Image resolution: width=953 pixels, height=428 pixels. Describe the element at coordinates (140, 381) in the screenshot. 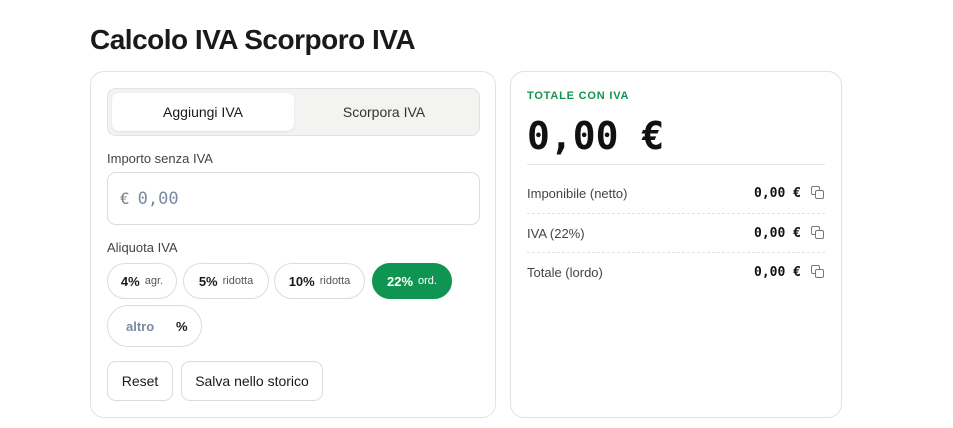

I see `reset-button: Reset` at that location.